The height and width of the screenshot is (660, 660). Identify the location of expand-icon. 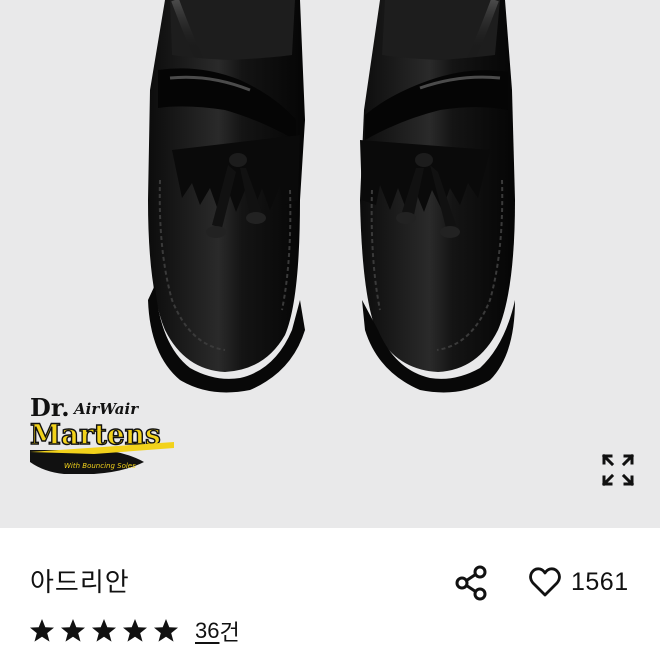
(618, 470).